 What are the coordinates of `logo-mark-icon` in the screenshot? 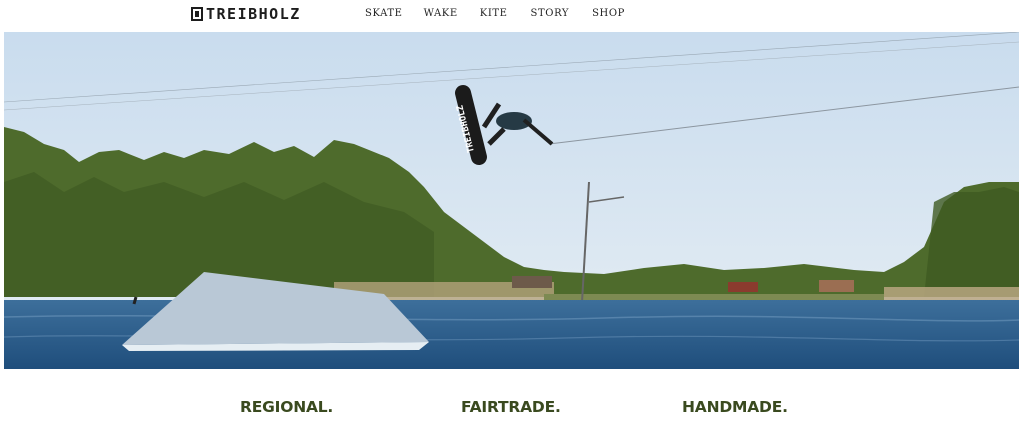 It's located at (197, 14).